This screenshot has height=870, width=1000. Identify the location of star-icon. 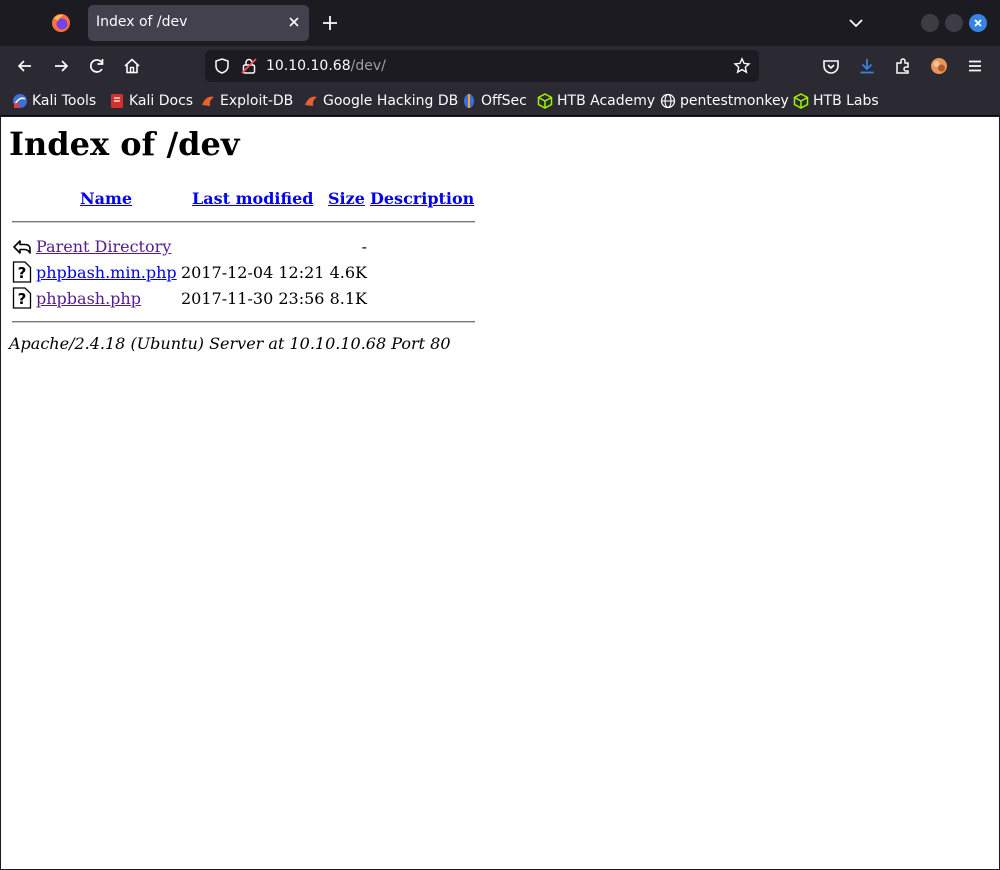
(742, 66).